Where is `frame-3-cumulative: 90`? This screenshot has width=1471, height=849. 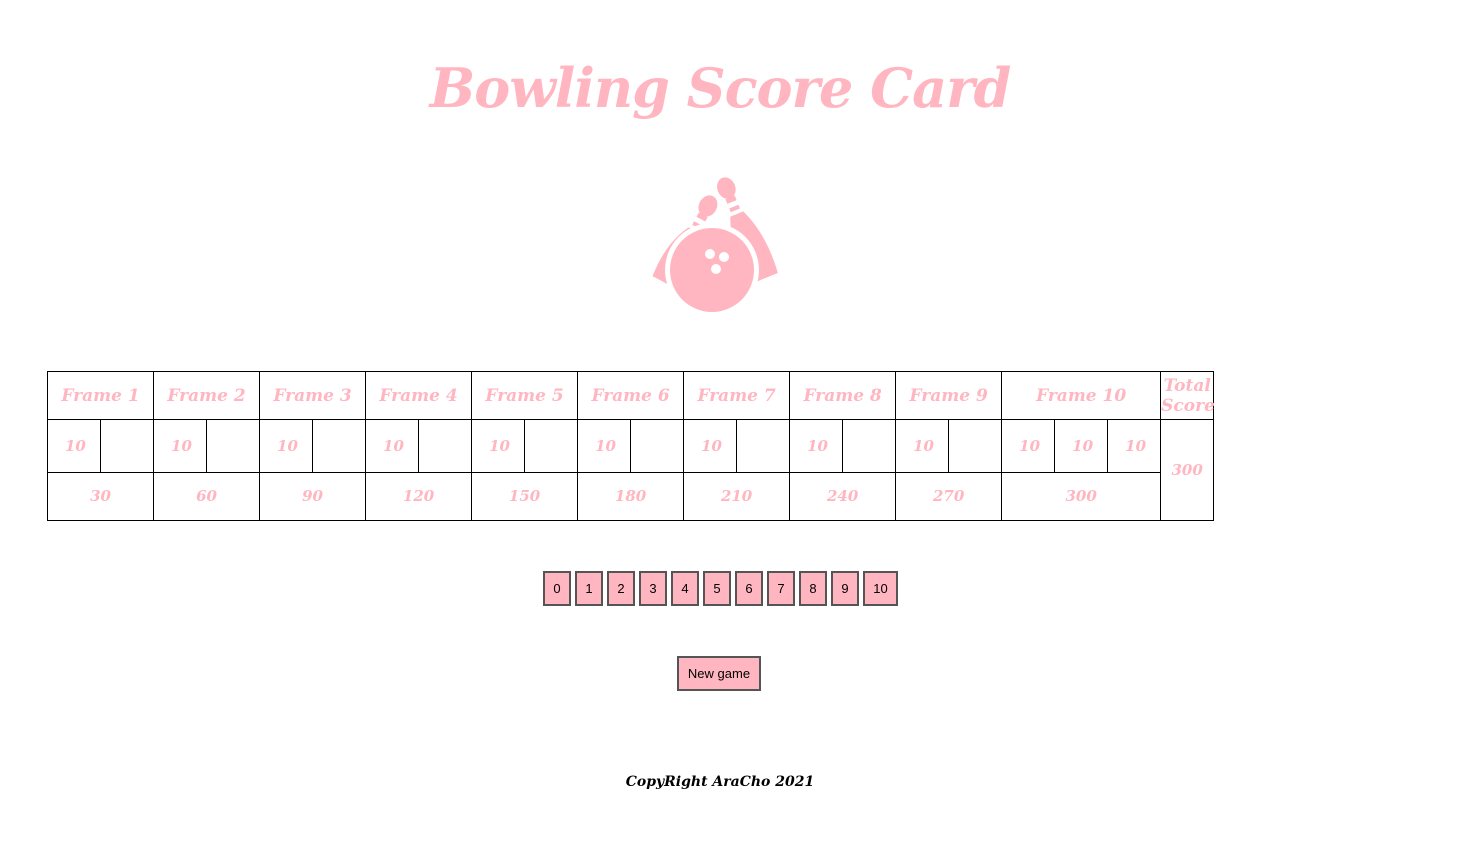 frame-3-cumulative: 90 is located at coordinates (313, 496).